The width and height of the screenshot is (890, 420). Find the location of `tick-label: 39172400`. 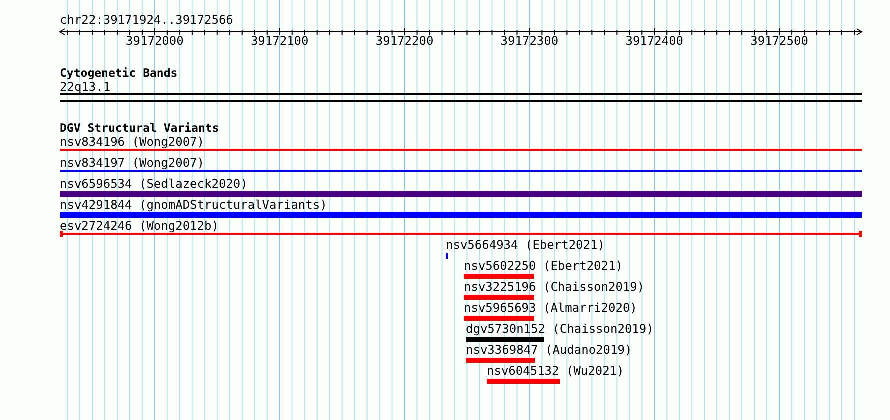

tick-label: 39172400 is located at coordinates (655, 41).